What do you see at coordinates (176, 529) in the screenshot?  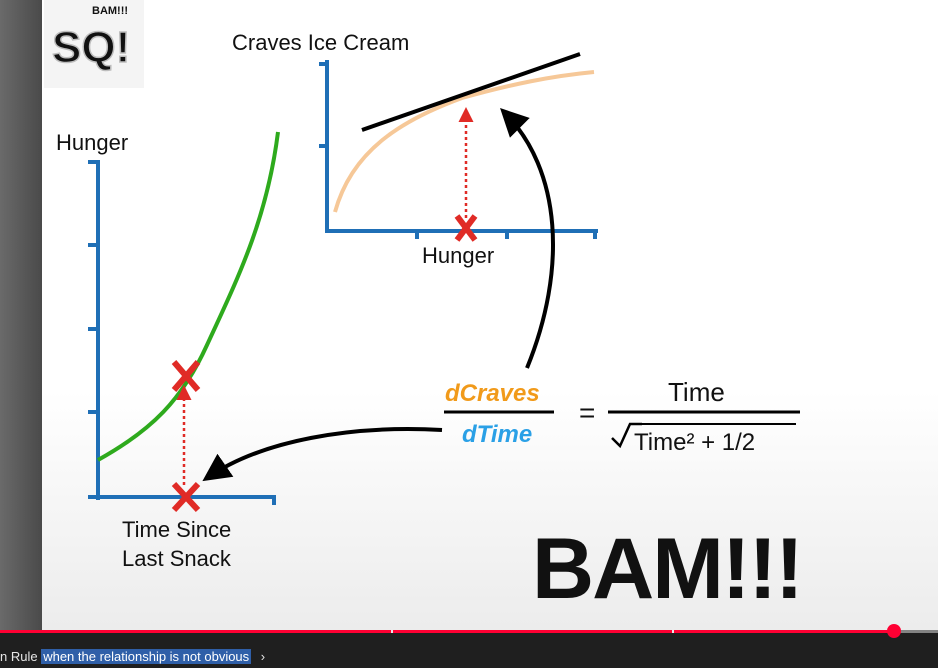 I see `left-chart-xlabel-line1: Time Since` at bounding box center [176, 529].